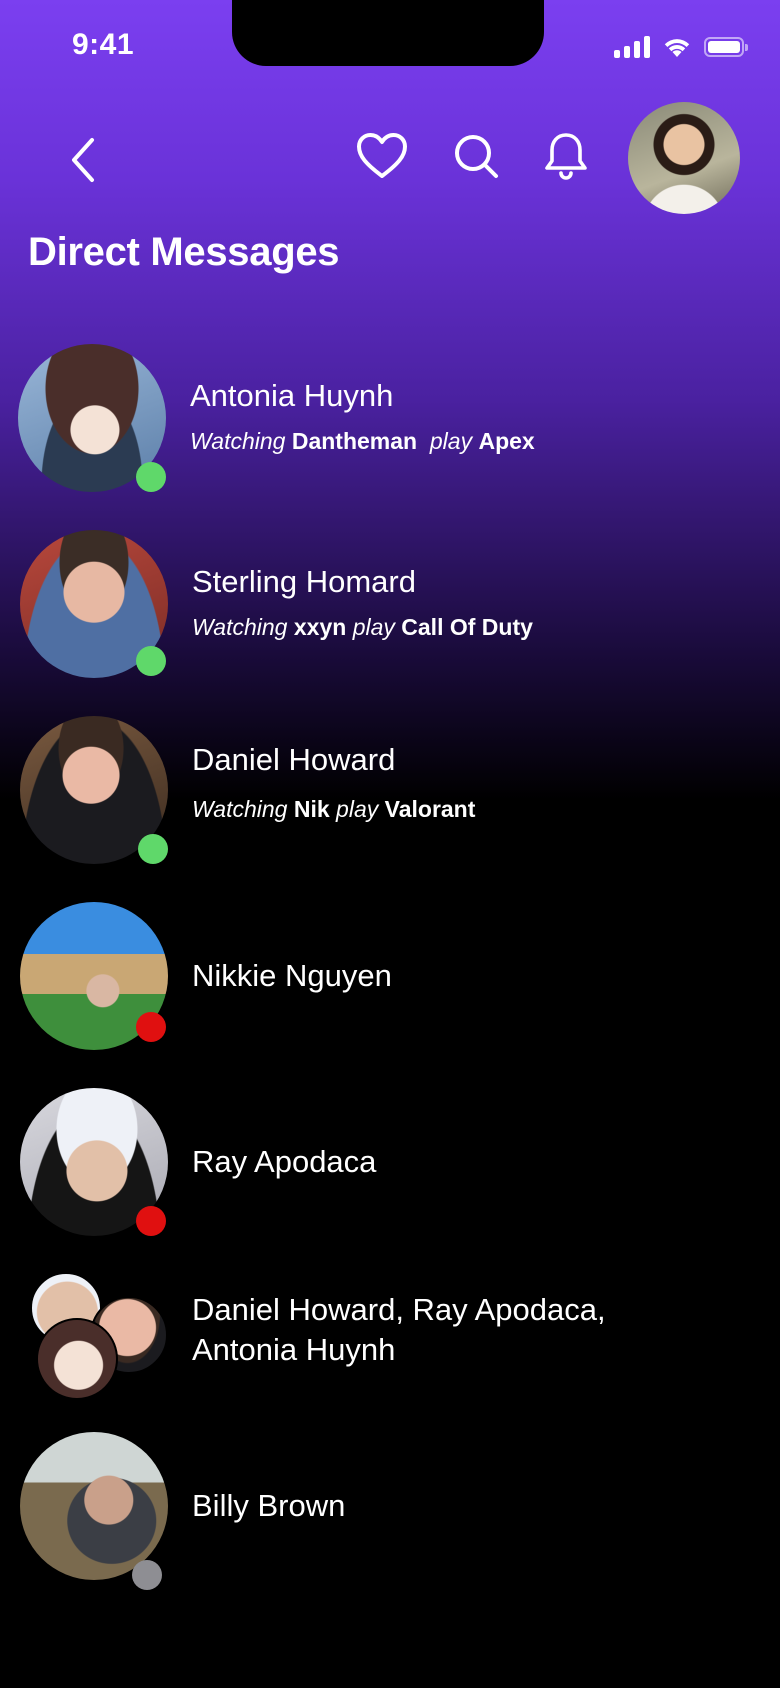 Image resolution: width=780 pixels, height=1688 pixels. I want to click on activity-status: Watching Dantheman play Apex, so click(362, 441).